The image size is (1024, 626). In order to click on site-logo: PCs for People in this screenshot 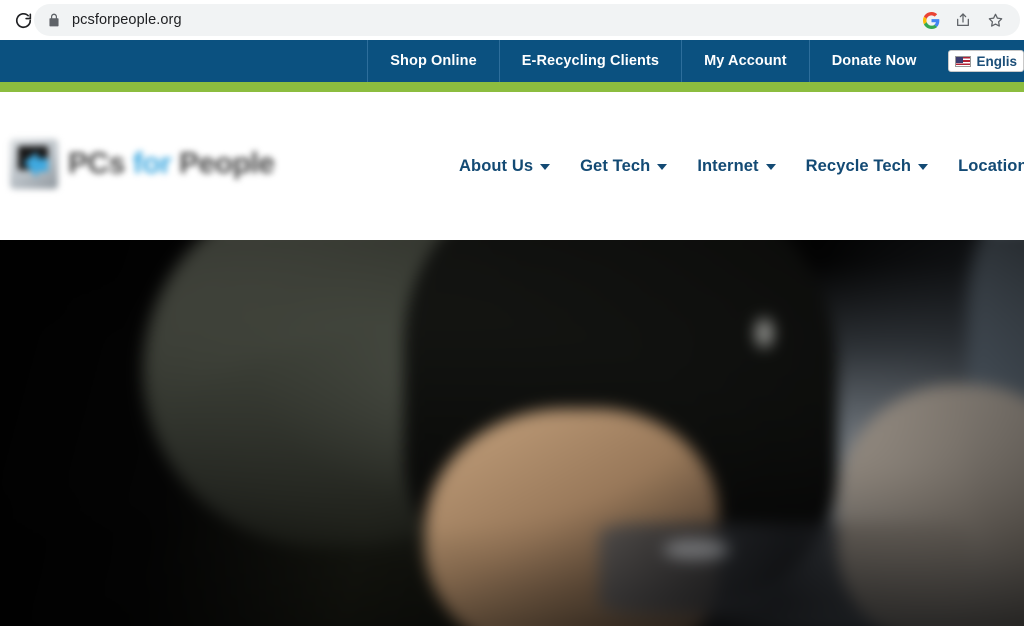, I will do `click(142, 164)`.